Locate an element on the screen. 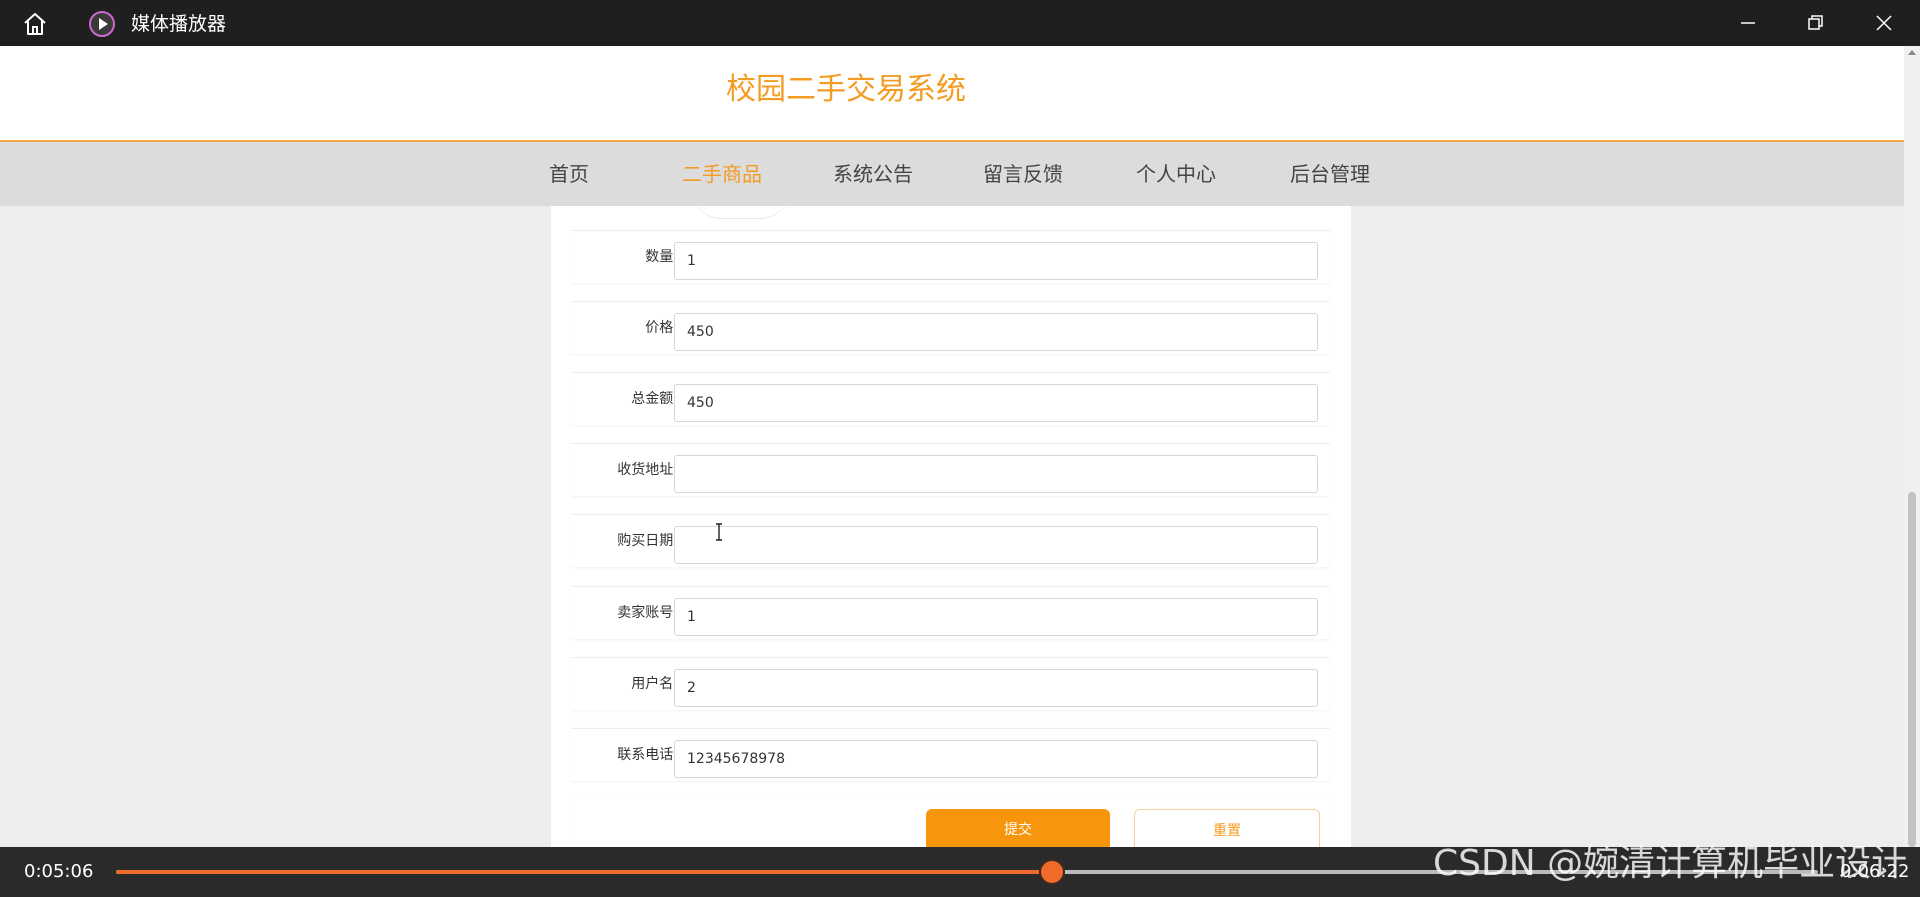 The image size is (1920, 897). close-icon is located at coordinates (1884, 23).